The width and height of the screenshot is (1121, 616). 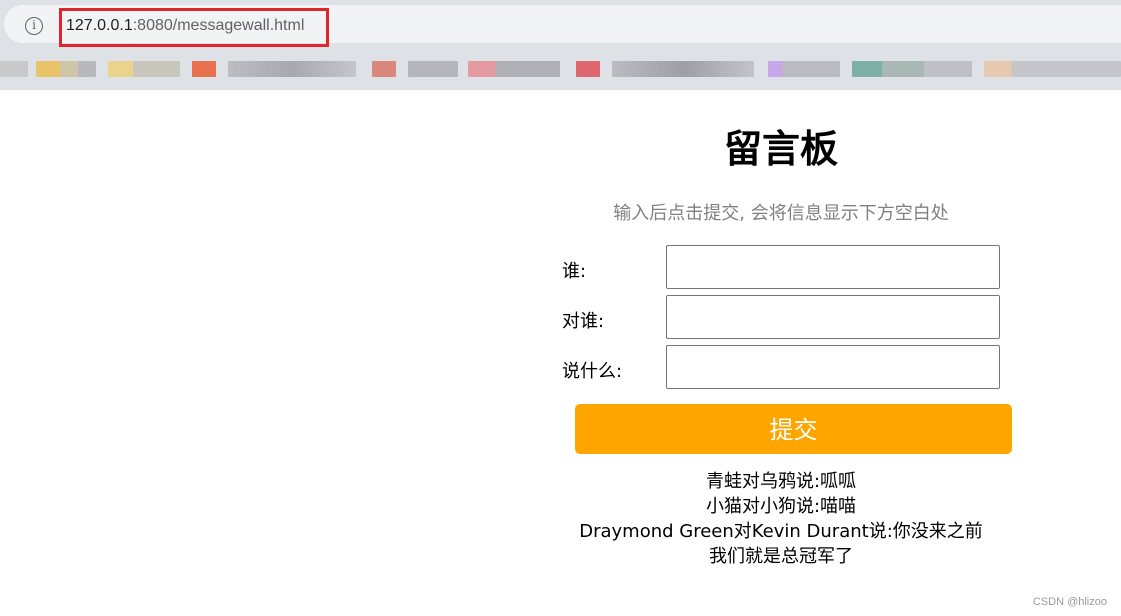 I want to click on message-input, so click(x=833, y=367).